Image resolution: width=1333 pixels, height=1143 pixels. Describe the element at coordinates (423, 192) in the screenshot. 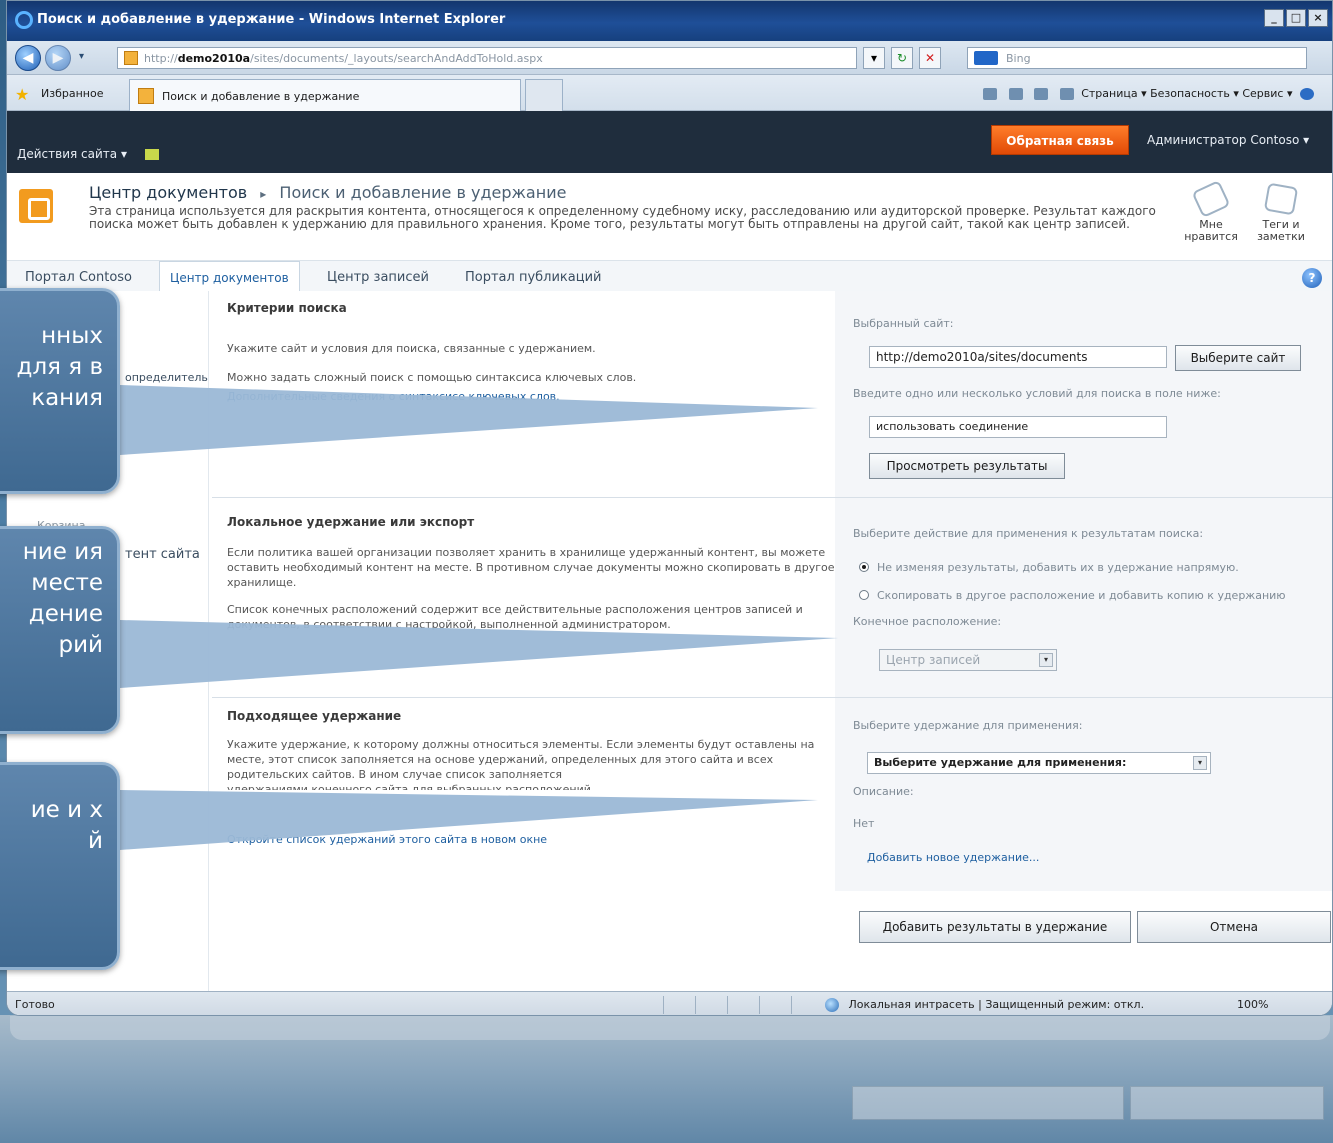

I see `page-title: Поиск и добавление в удержание` at that location.